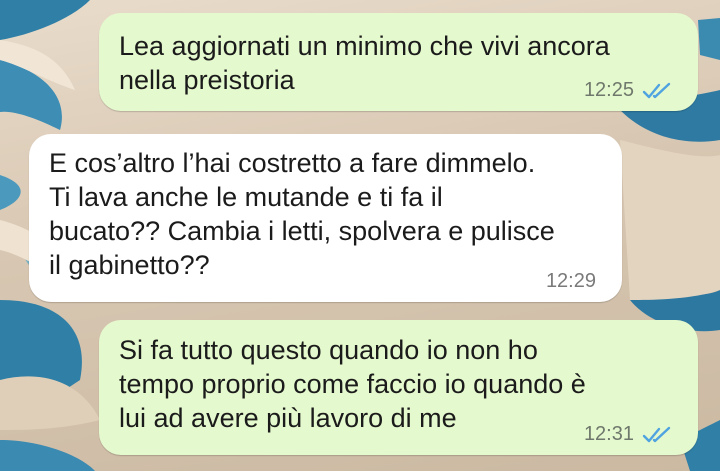 This screenshot has height=471, width=720. I want to click on message-time: 12:29, so click(570, 281).